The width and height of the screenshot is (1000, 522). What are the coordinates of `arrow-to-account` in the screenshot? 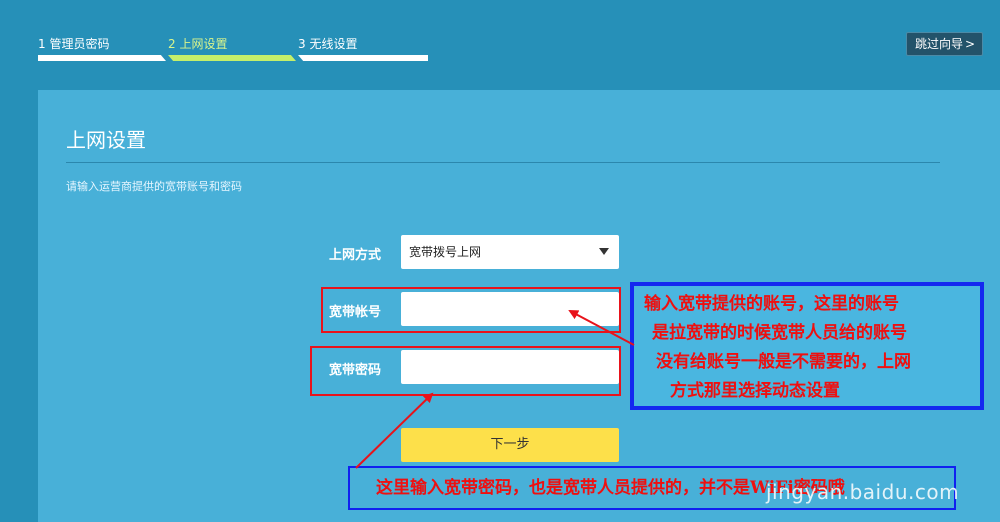 It's located at (601, 328).